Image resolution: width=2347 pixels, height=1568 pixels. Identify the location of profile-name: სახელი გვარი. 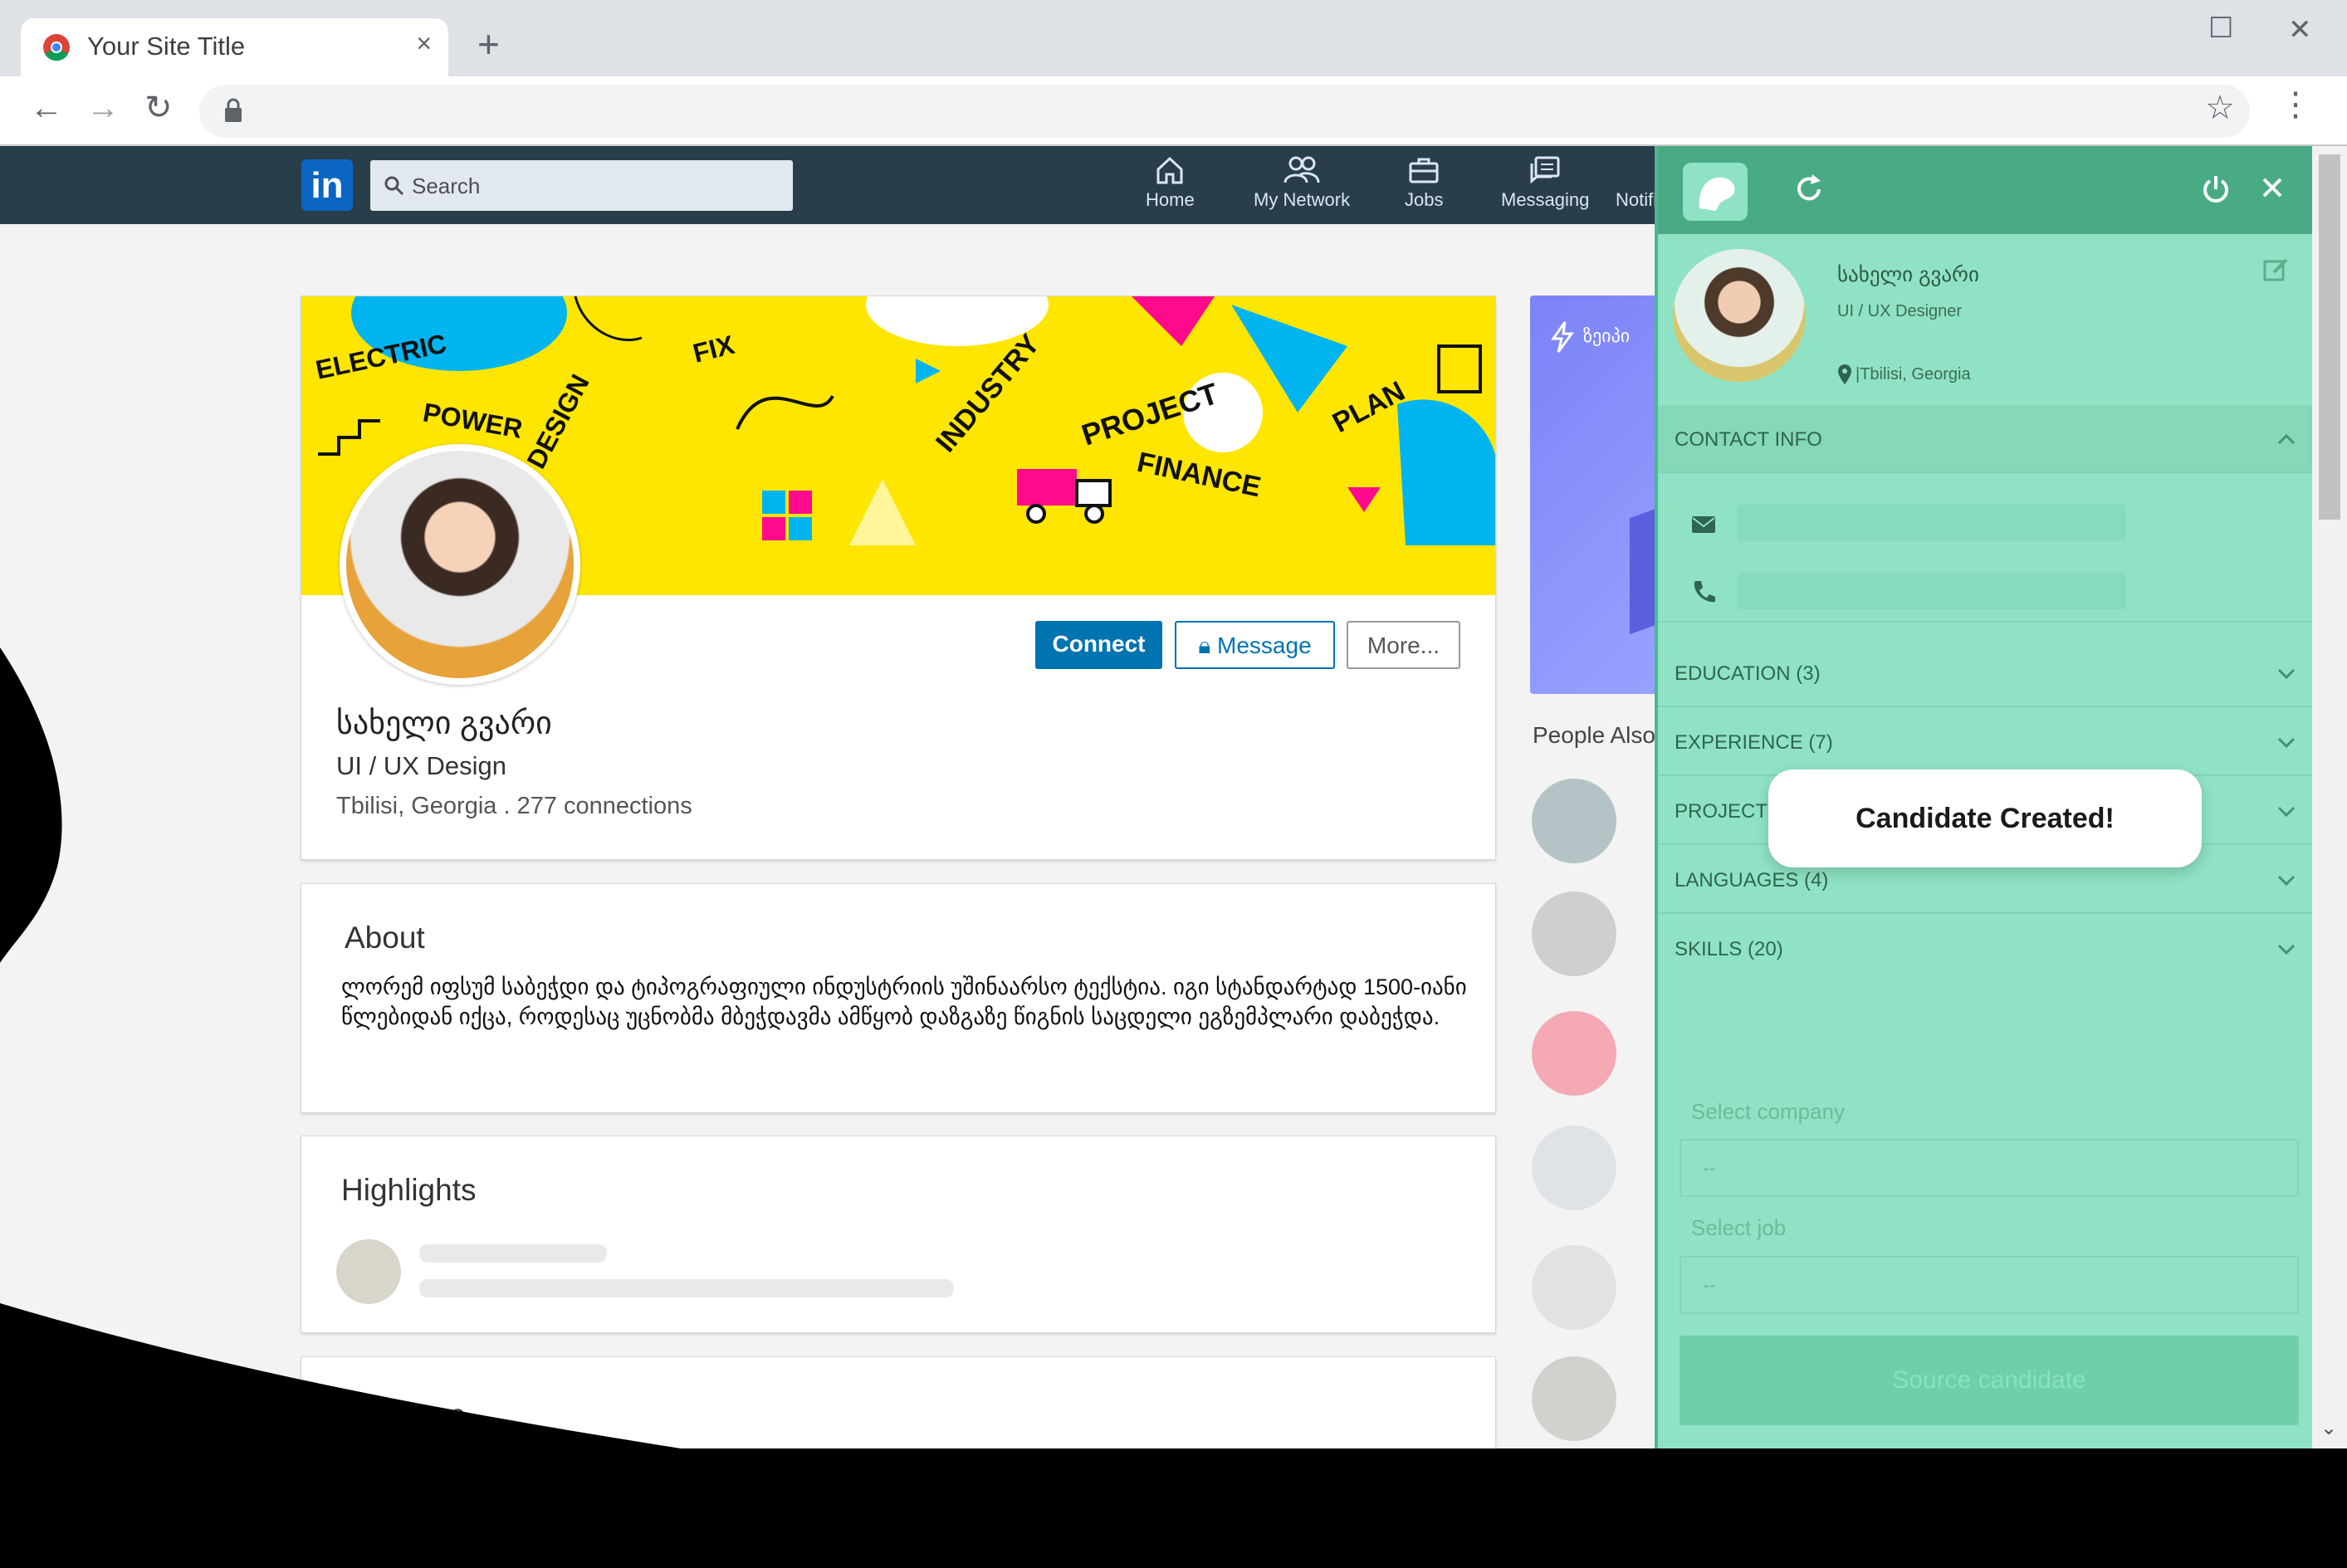
(444, 724).